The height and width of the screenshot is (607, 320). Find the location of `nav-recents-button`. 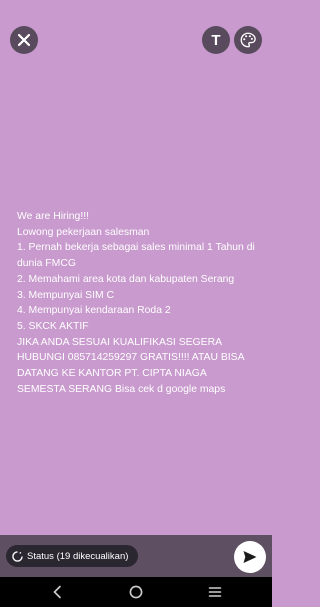

nav-recents-button is located at coordinates (215, 592).